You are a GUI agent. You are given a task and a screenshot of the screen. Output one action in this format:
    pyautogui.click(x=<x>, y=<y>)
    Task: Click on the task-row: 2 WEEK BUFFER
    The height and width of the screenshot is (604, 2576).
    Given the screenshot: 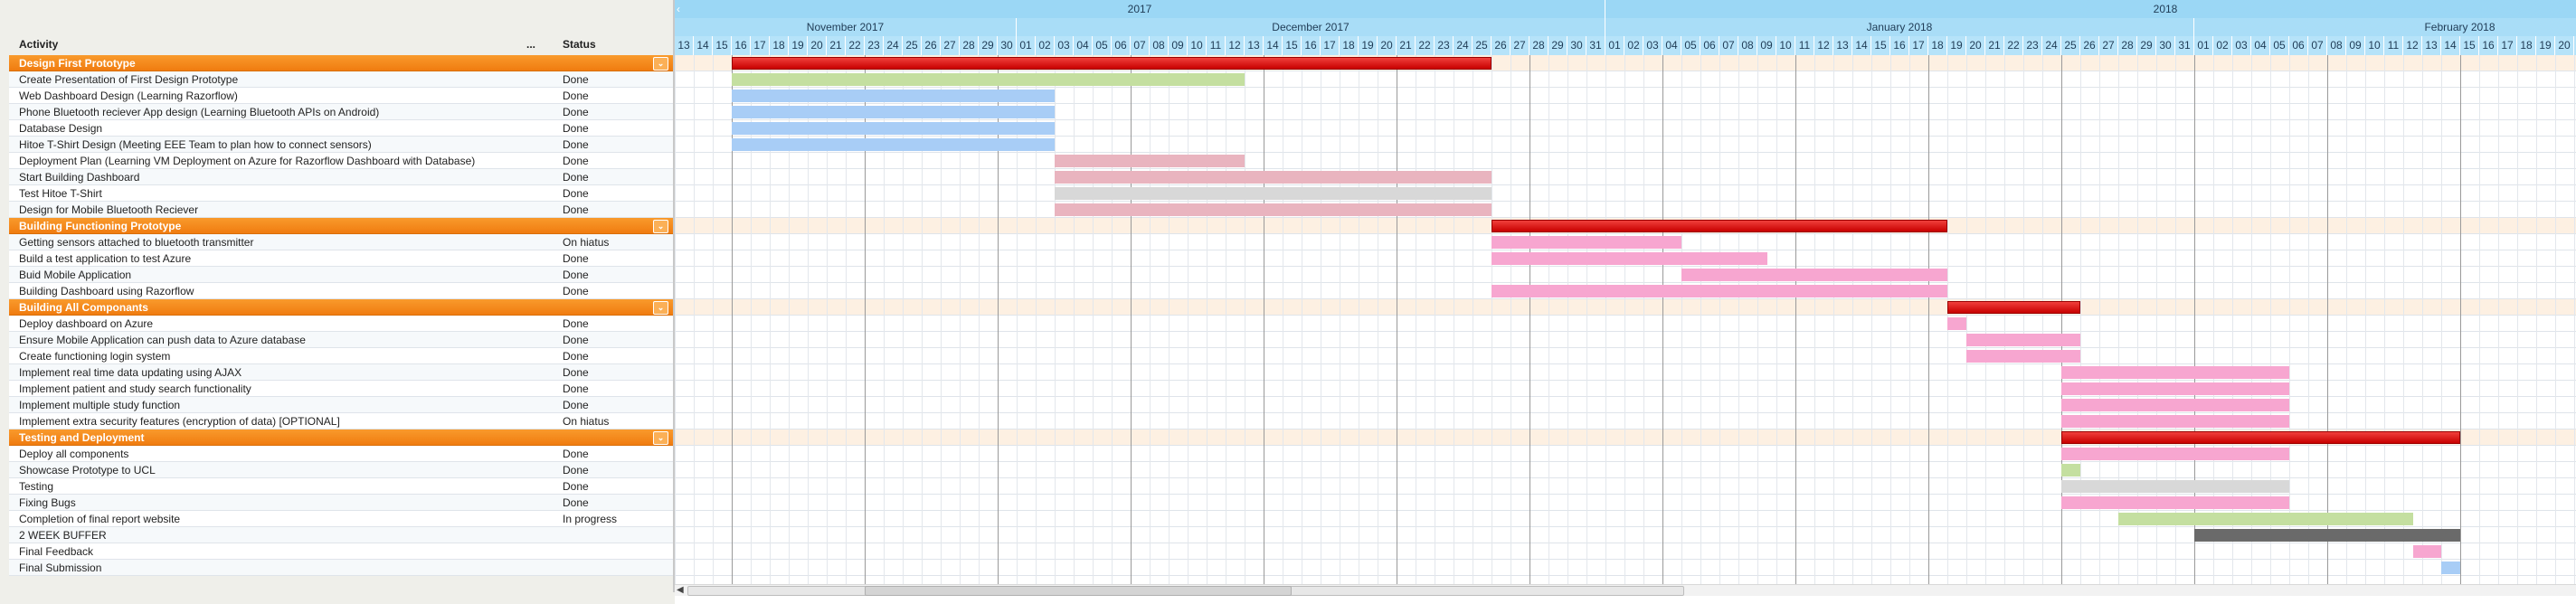 What is the action you would take?
    pyautogui.click(x=341, y=535)
    